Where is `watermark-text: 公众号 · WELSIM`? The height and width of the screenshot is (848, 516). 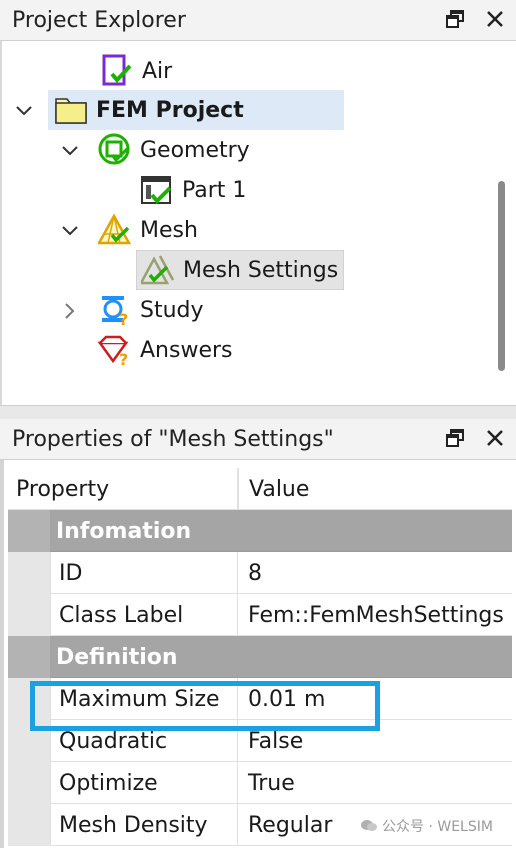 watermark-text: 公众号 · WELSIM is located at coordinates (437, 827).